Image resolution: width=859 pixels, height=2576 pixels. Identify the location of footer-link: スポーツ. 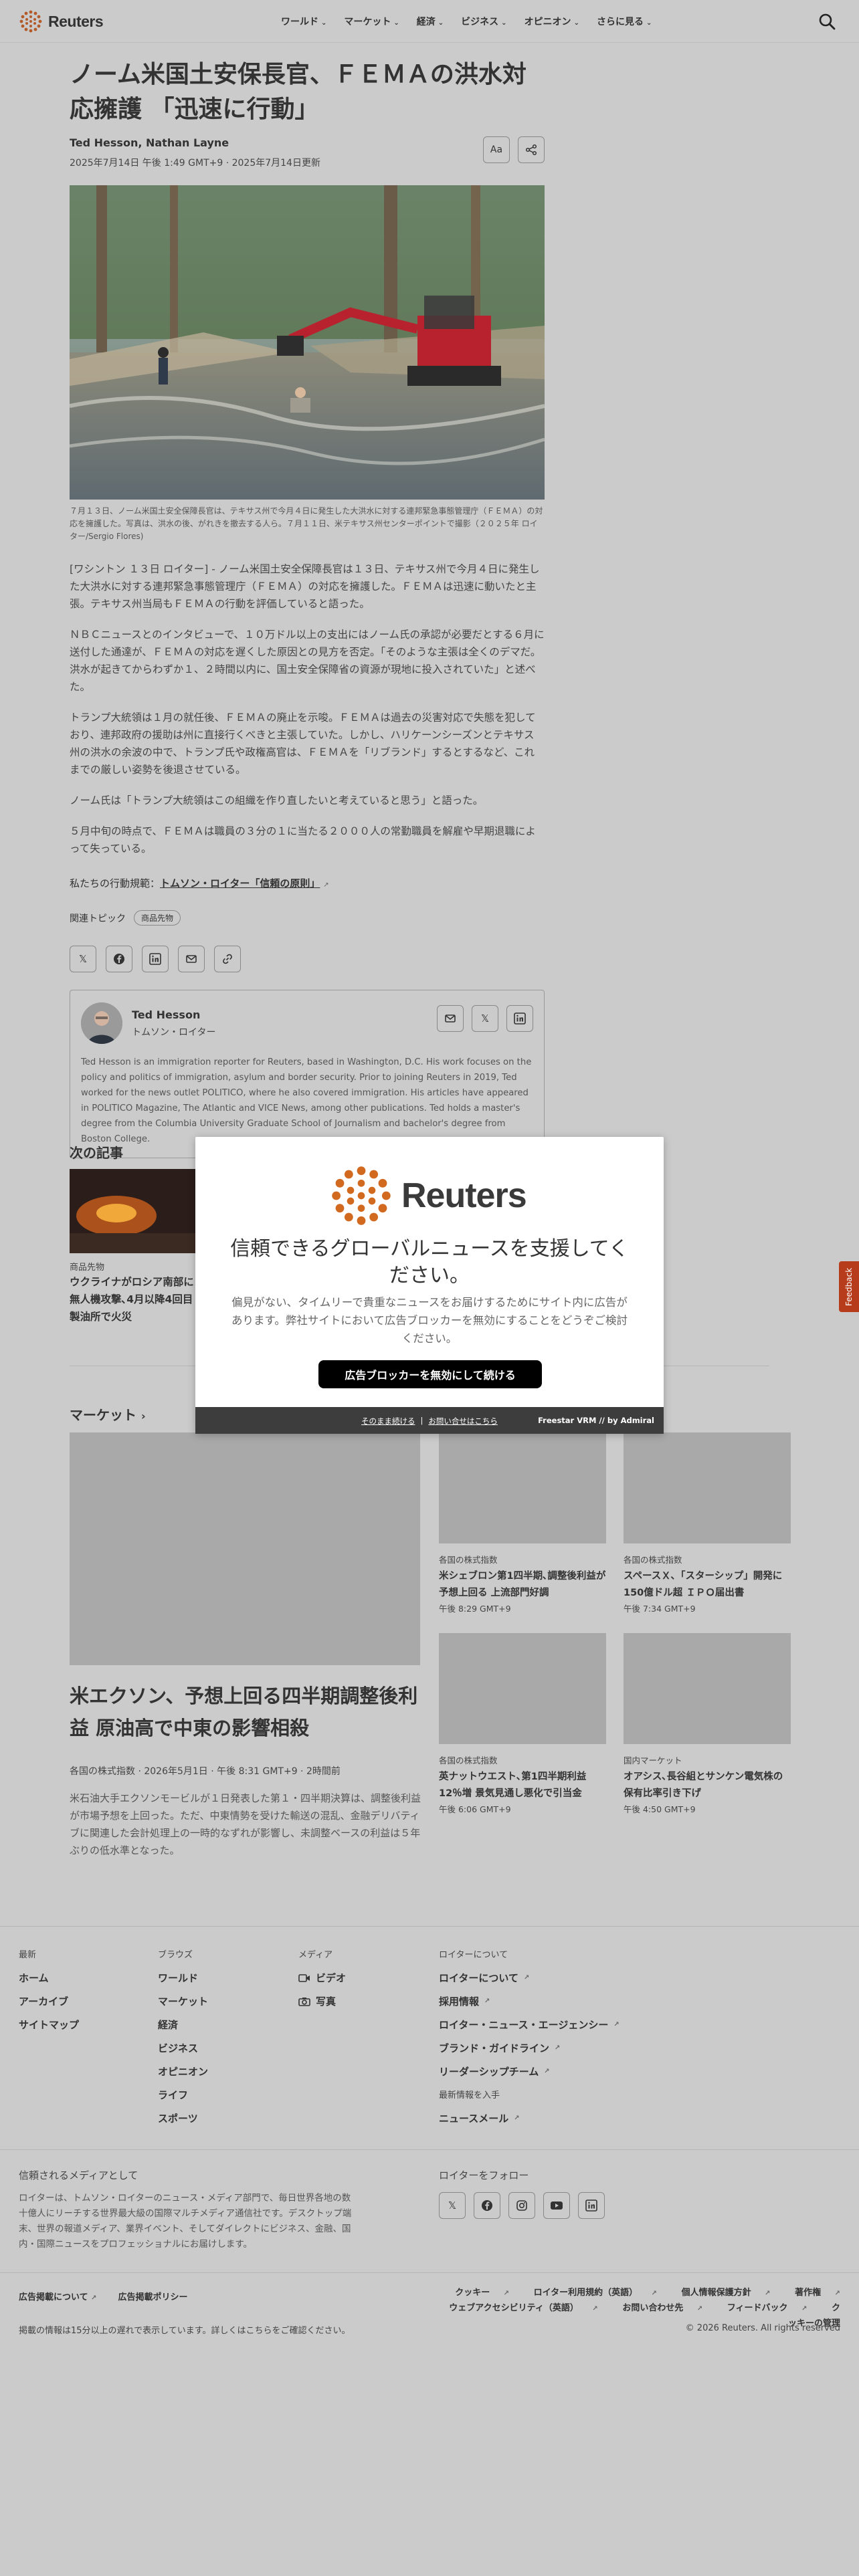
(183, 2118).